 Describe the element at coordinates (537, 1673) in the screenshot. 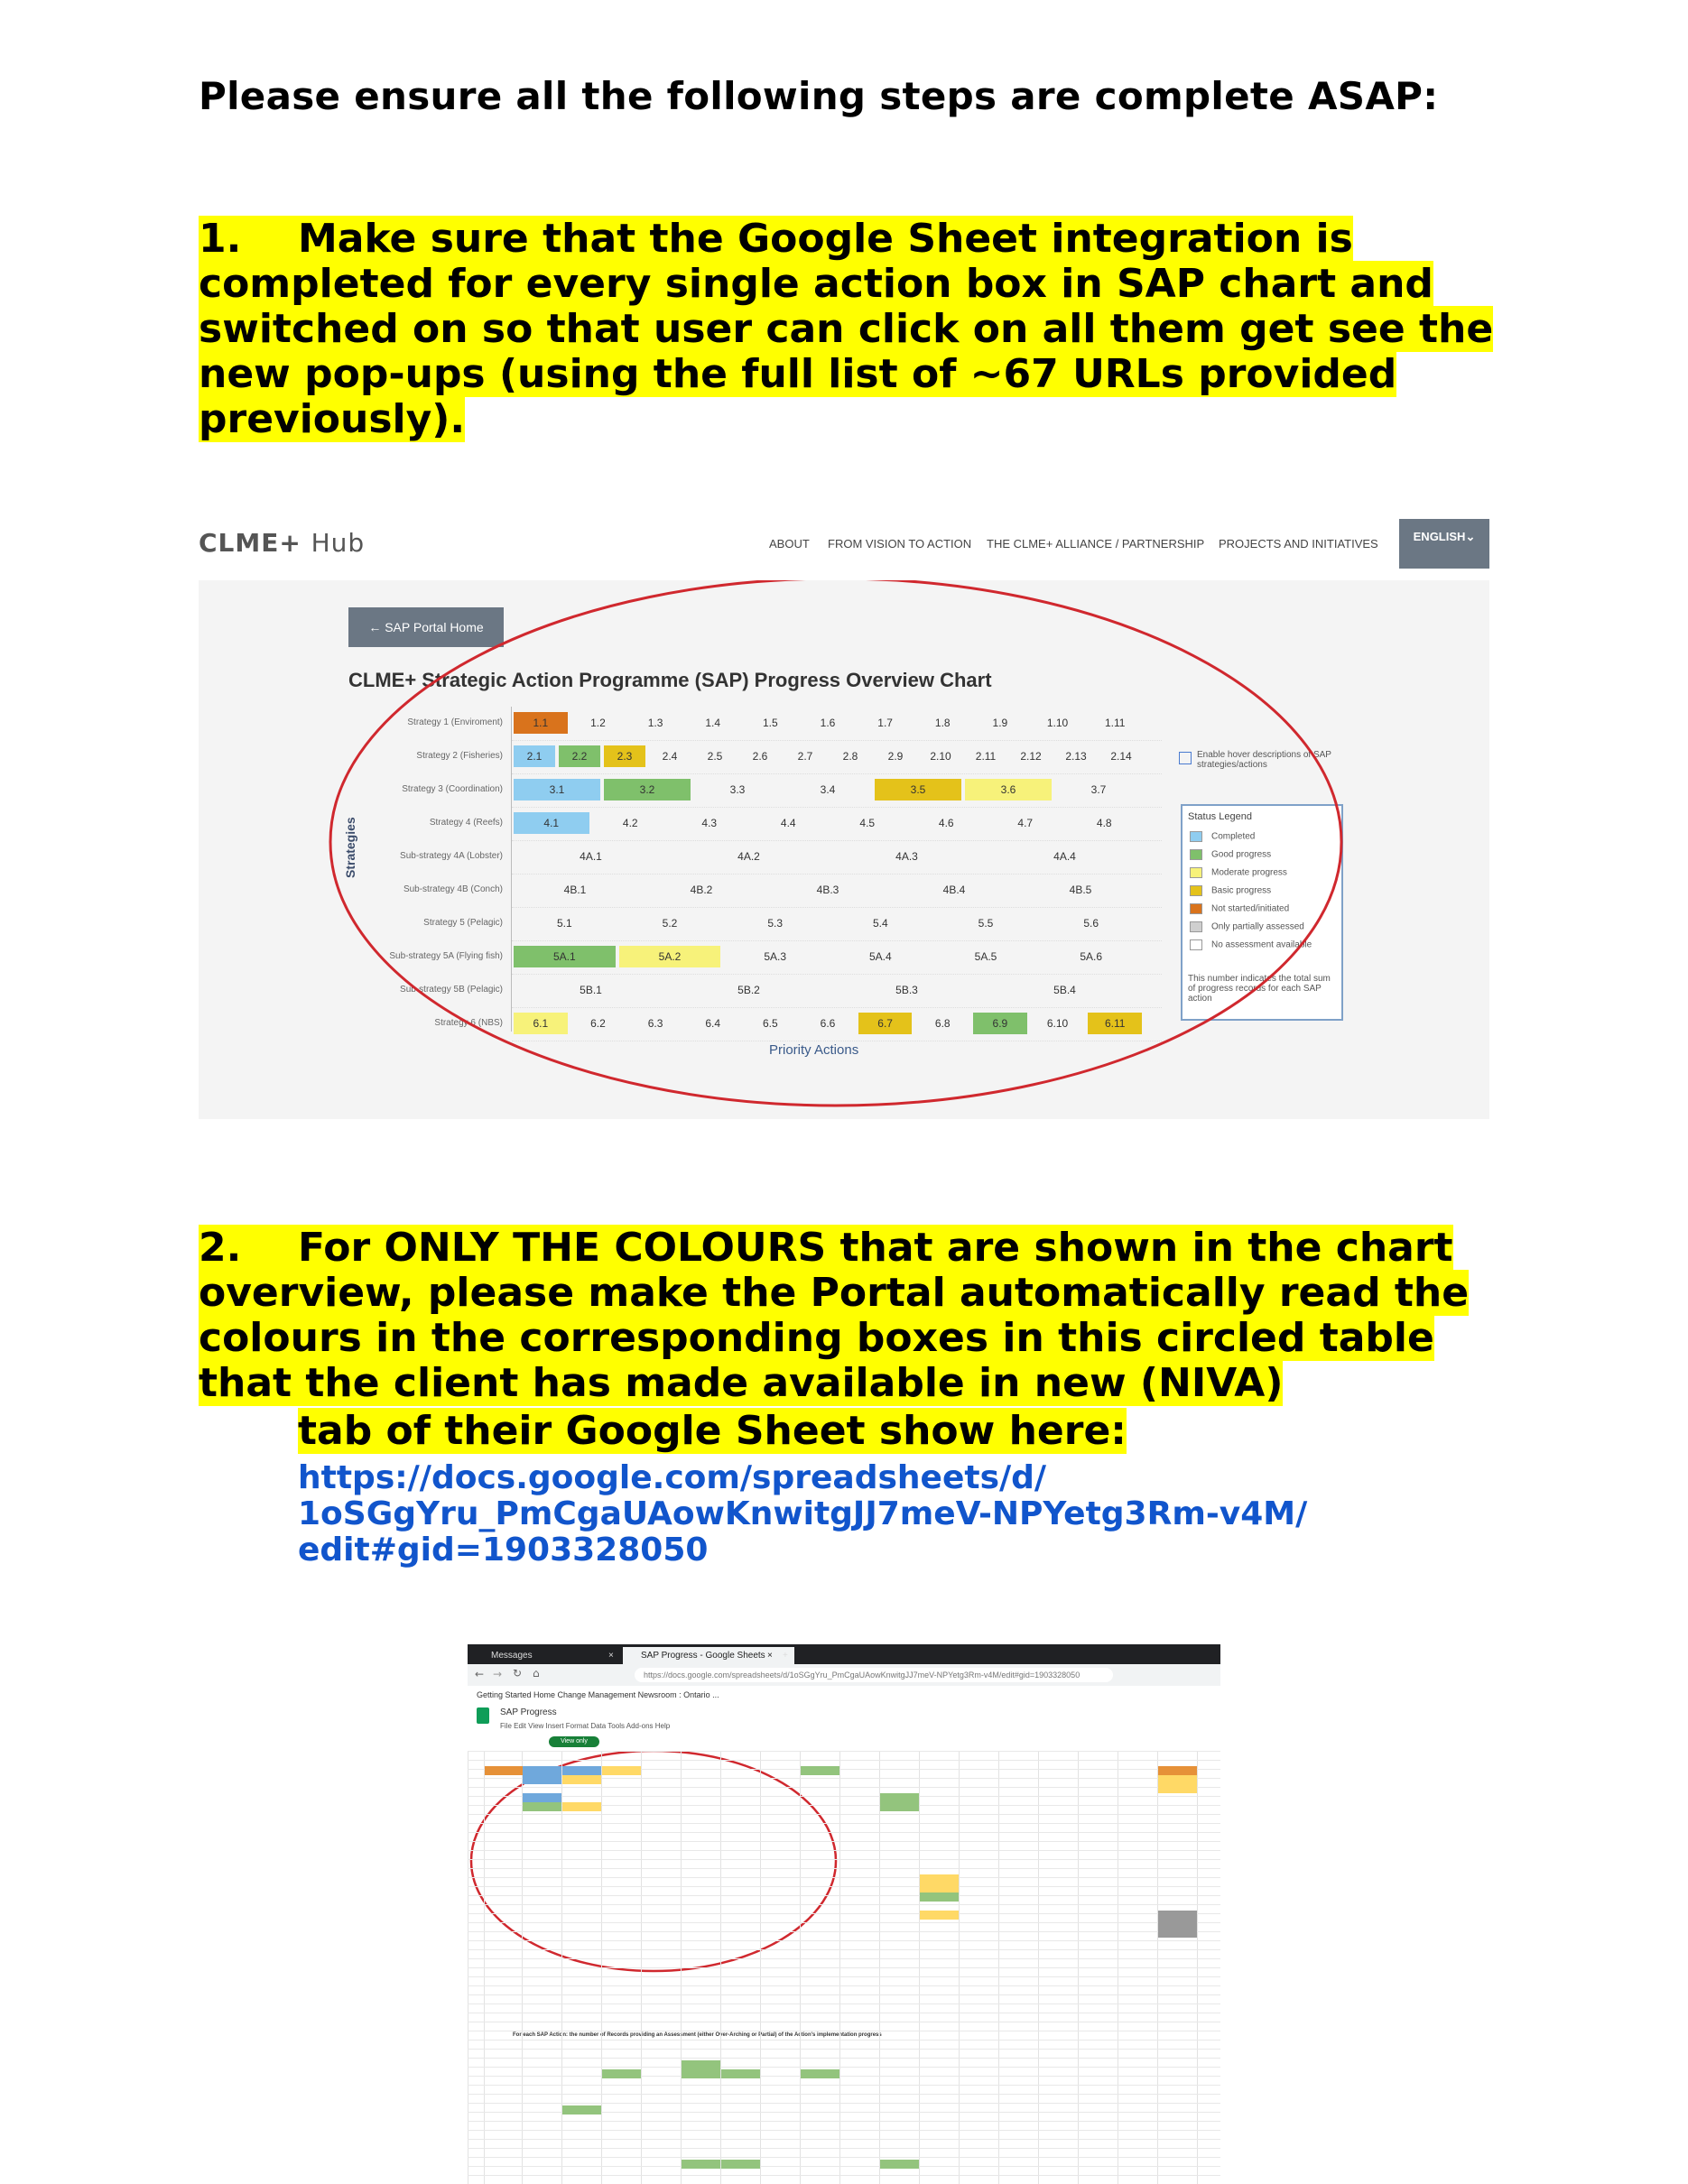

I see `home-icon: ⌂` at that location.